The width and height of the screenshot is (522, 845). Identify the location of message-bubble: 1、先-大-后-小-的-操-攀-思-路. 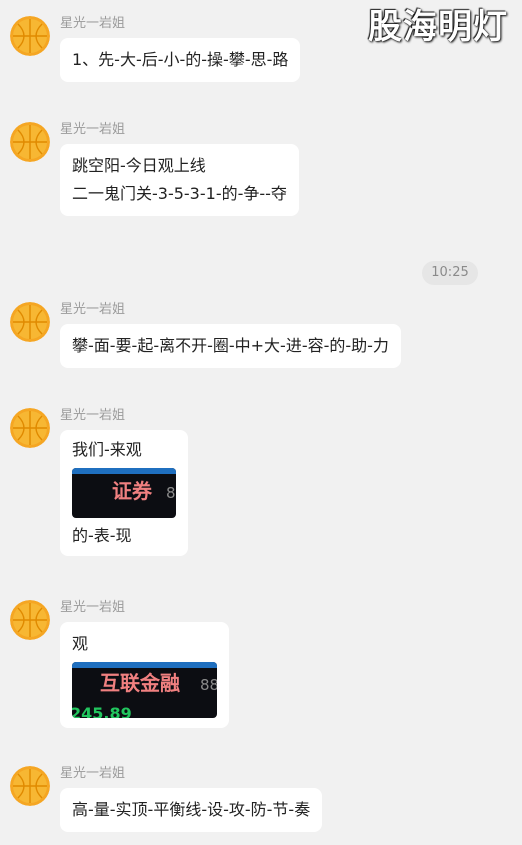
(180, 60).